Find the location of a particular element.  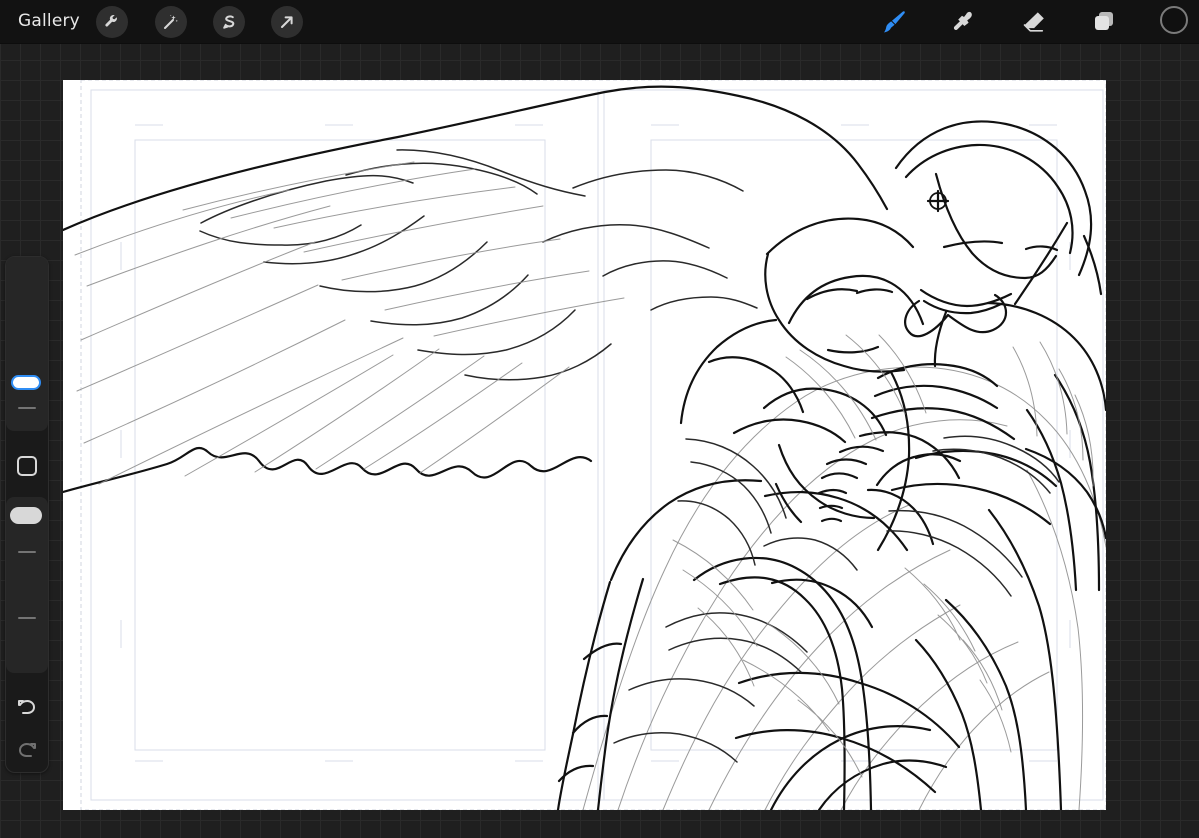

smudge-icon is located at coordinates (964, 22).